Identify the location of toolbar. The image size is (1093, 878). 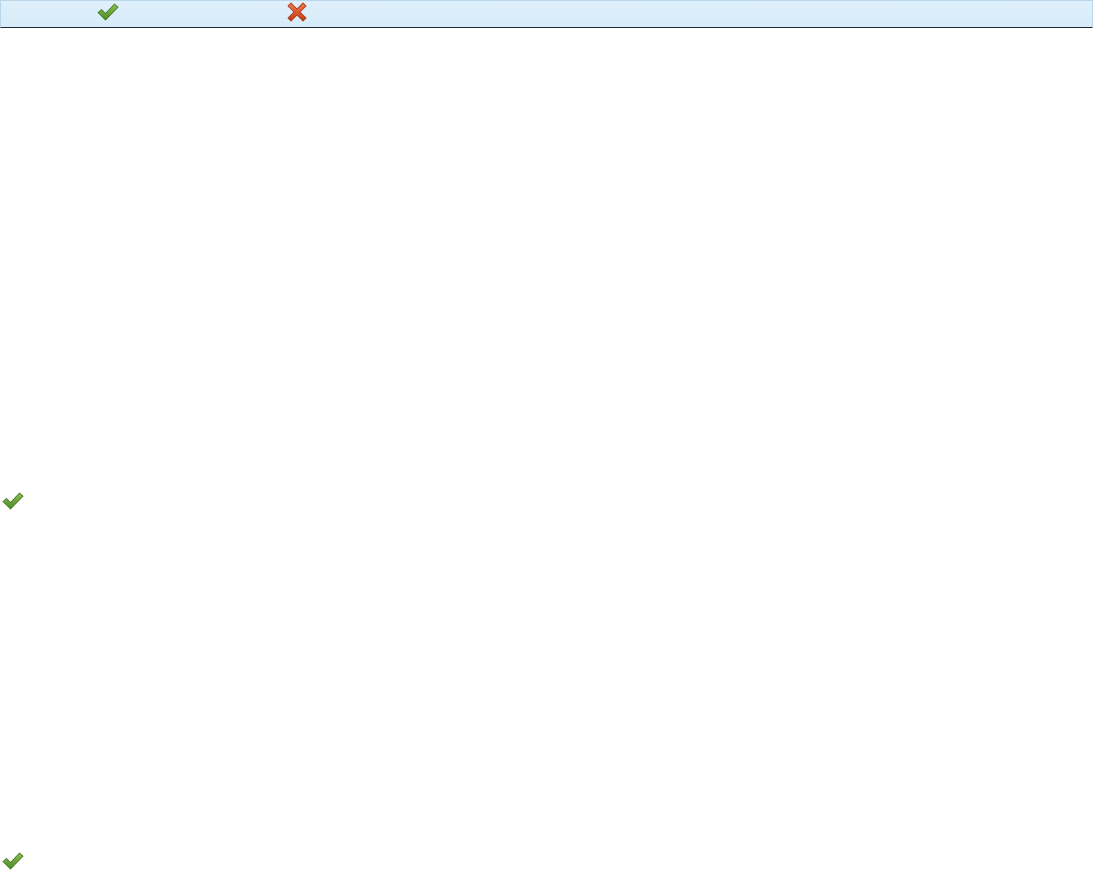
(546, 14).